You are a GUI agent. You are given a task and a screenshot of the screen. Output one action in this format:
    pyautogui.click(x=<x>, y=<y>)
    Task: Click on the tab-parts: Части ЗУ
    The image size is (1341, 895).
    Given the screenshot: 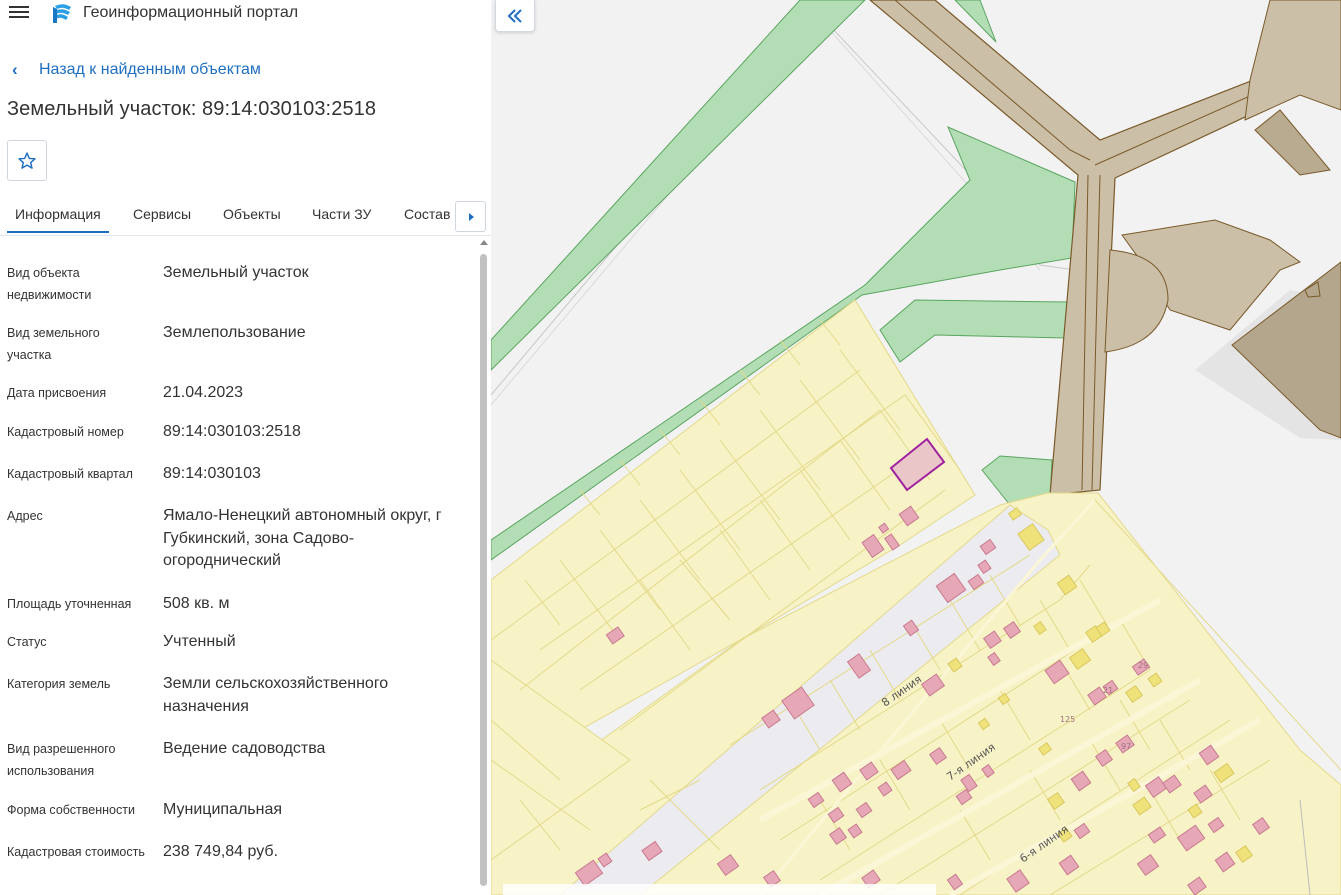 What is the action you would take?
    pyautogui.click(x=341, y=214)
    